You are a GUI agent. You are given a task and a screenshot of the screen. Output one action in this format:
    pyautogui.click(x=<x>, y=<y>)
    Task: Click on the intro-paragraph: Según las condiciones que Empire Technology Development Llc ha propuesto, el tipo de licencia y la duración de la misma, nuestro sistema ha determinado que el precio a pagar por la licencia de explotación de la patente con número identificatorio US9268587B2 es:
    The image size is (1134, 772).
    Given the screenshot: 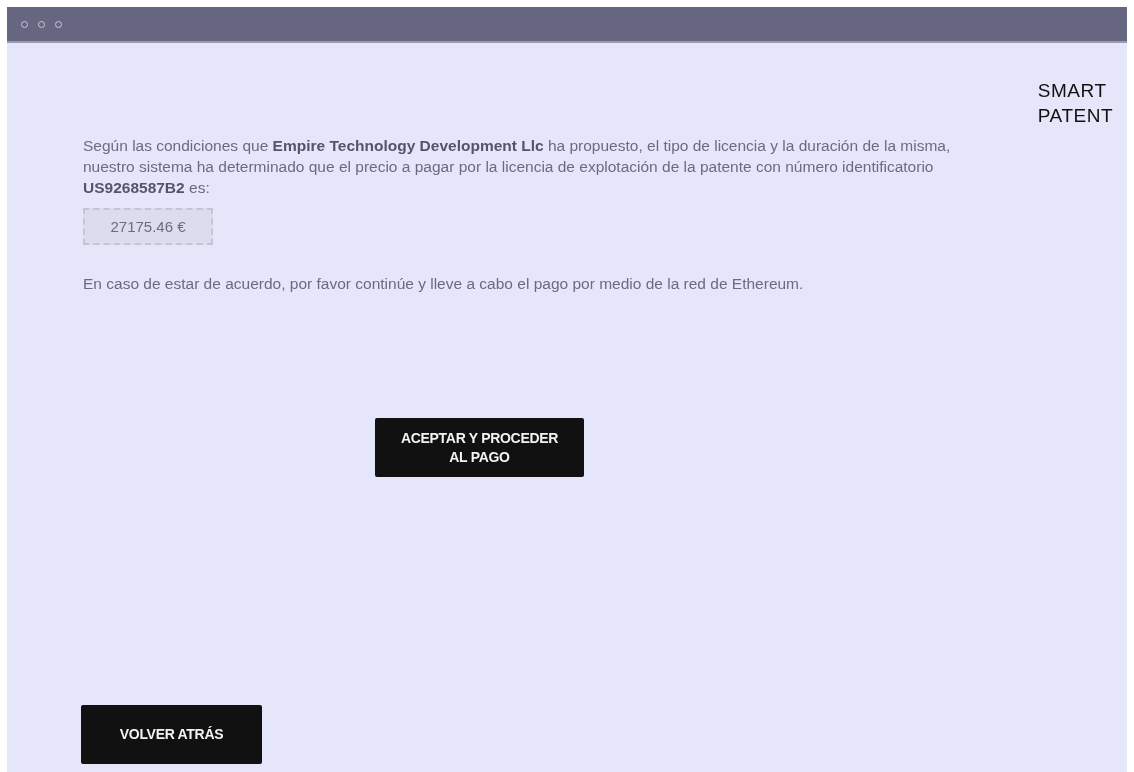 What is the action you would take?
    pyautogui.click(x=517, y=167)
    